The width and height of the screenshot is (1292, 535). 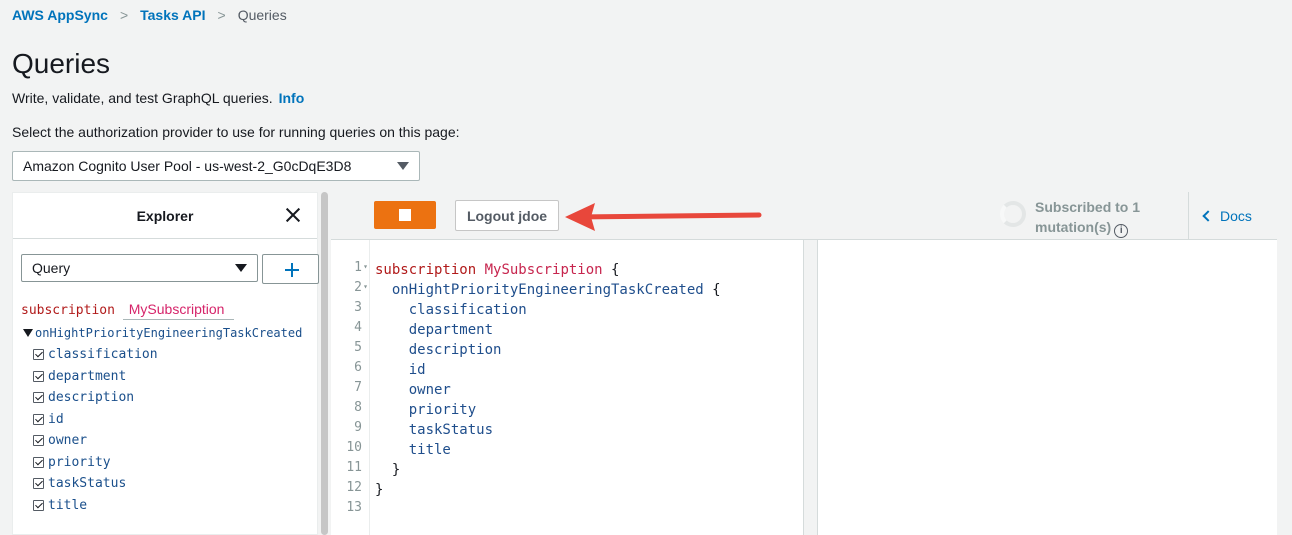 What do you see at coordinates (28, 333) in the screenshot?
I see `triangle-down-icon` at bounding box center [28, 333].